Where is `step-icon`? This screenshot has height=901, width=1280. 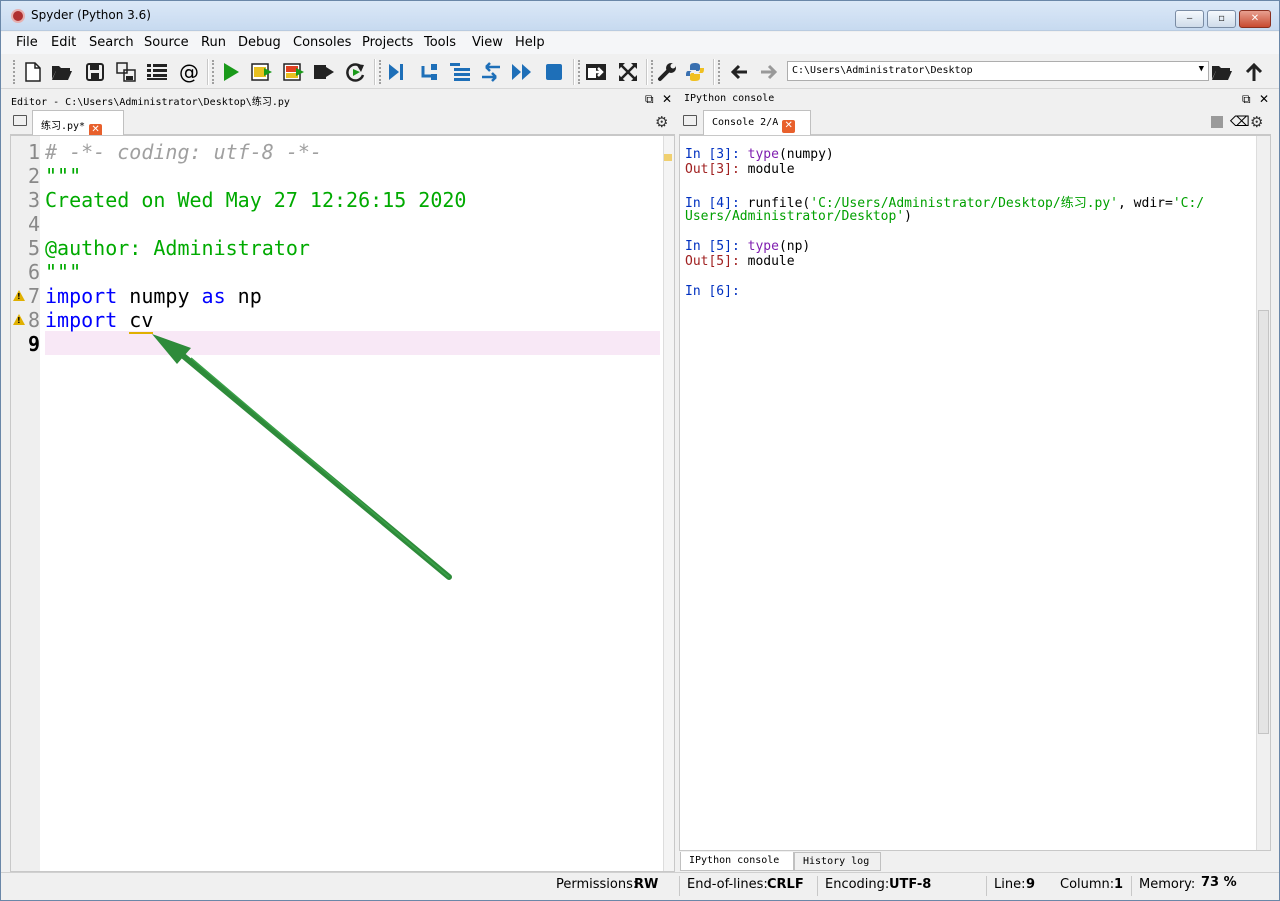
step-icon is located at coordinates (429, 72).